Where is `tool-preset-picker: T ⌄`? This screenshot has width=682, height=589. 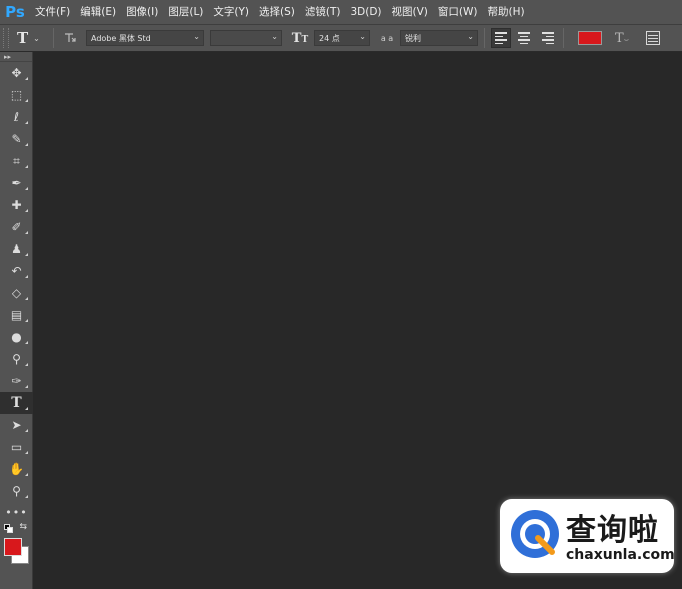
tool-preset-picker: T ⌄ is located at coordinates (32, 38).